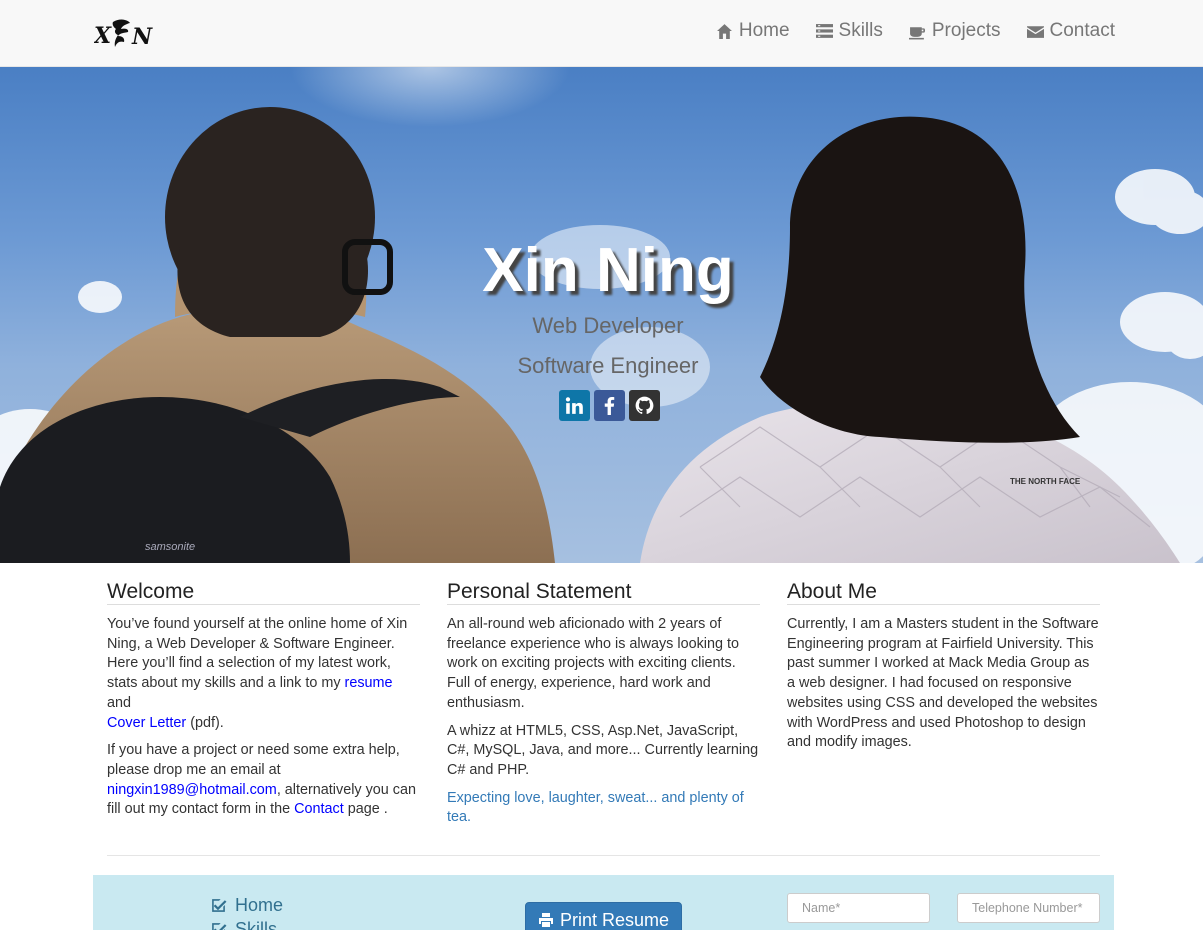 Image resolution: width=1203 pixels, height=930 pixels. I want to click on resume-link: resume, so click(369, 683).